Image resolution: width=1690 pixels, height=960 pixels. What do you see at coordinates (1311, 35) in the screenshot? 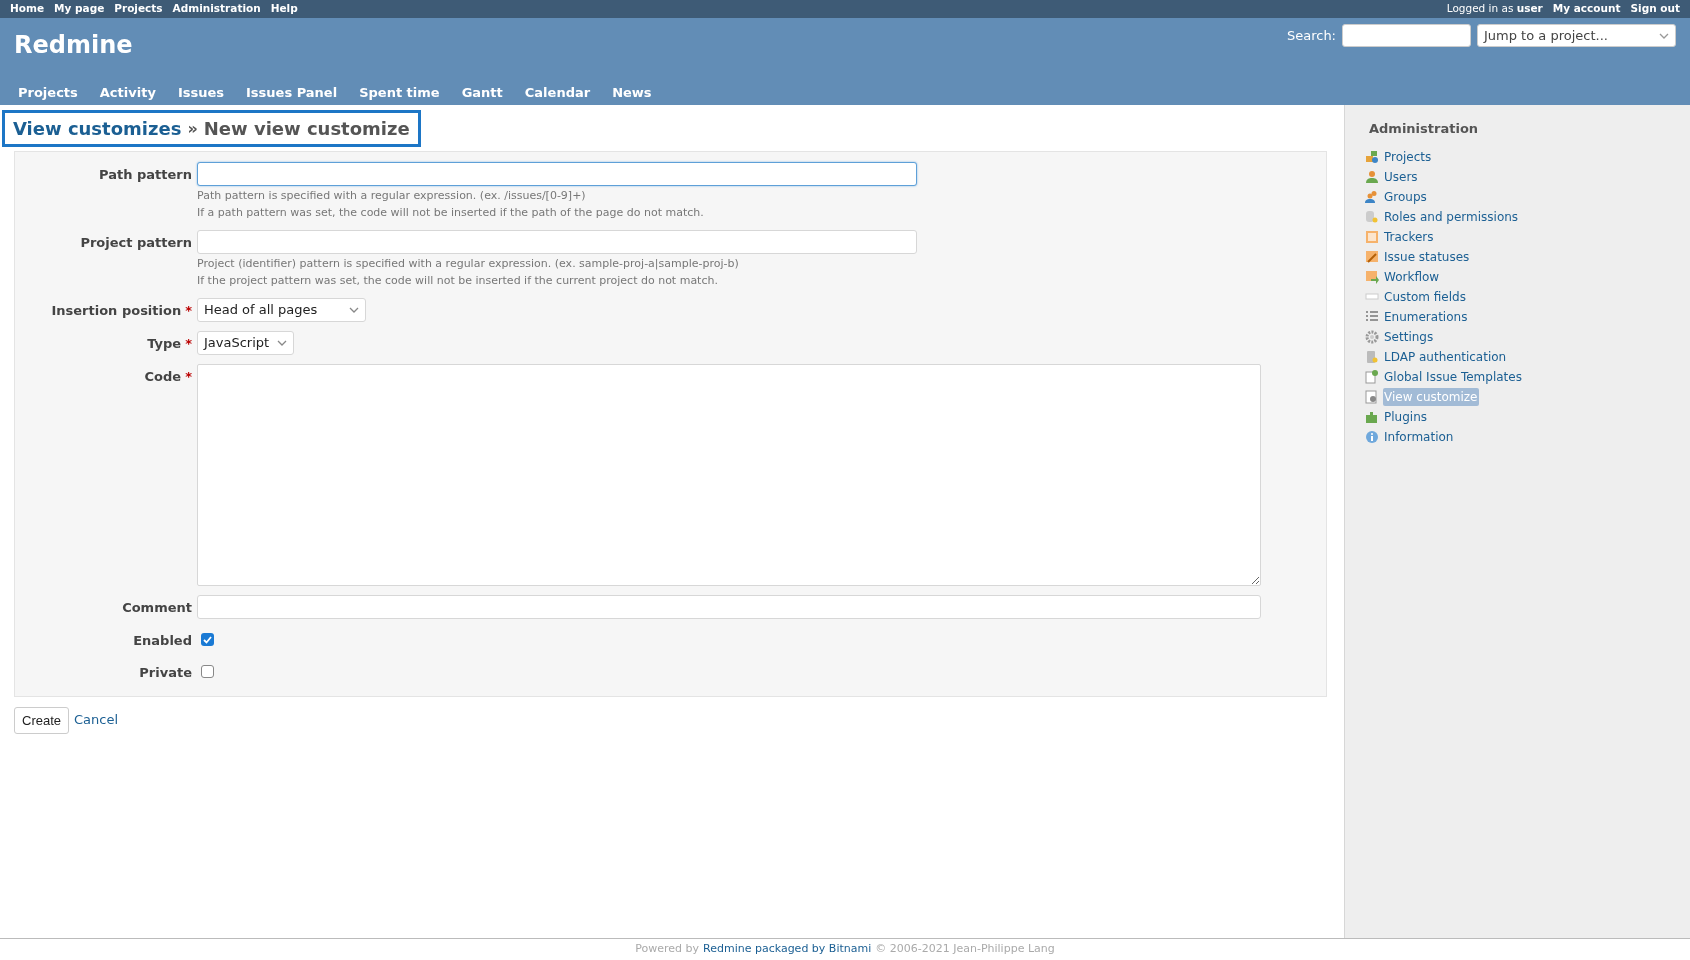
I see `search-label: Search:` at bounding box center [1311, 35].